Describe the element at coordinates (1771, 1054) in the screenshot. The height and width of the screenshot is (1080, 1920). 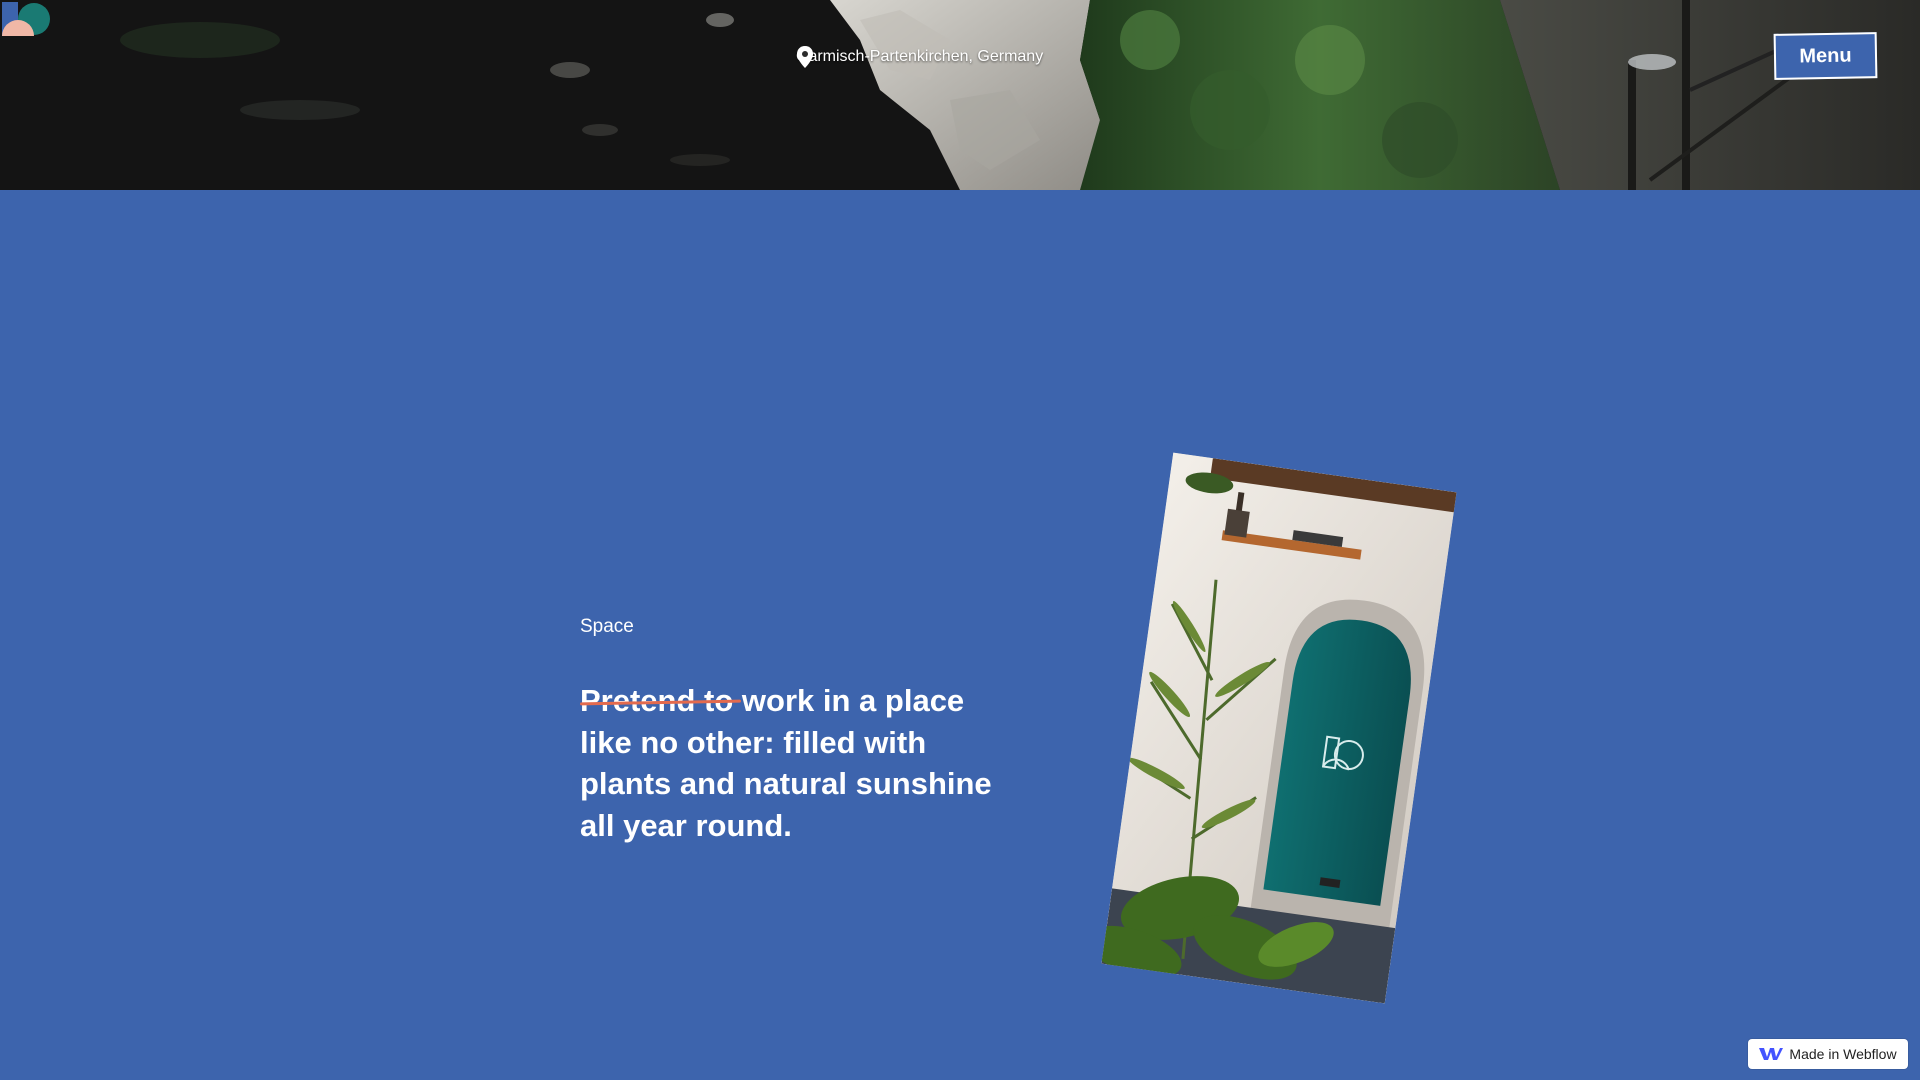
I see `webflow-logo-icon` at that location.